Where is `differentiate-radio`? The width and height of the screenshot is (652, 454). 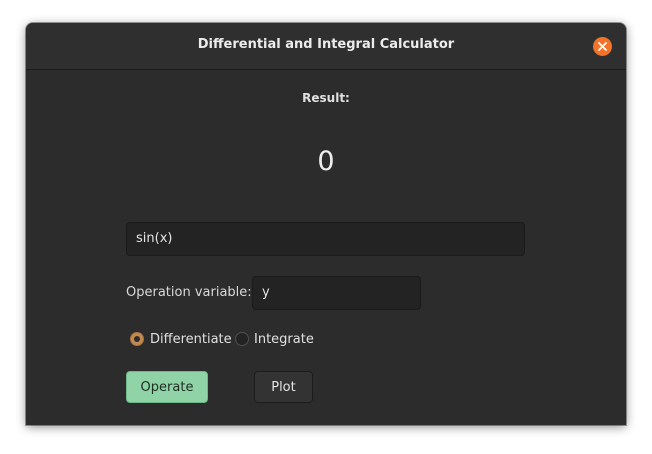 differentiate-radio is located at coordinates (137, 339).